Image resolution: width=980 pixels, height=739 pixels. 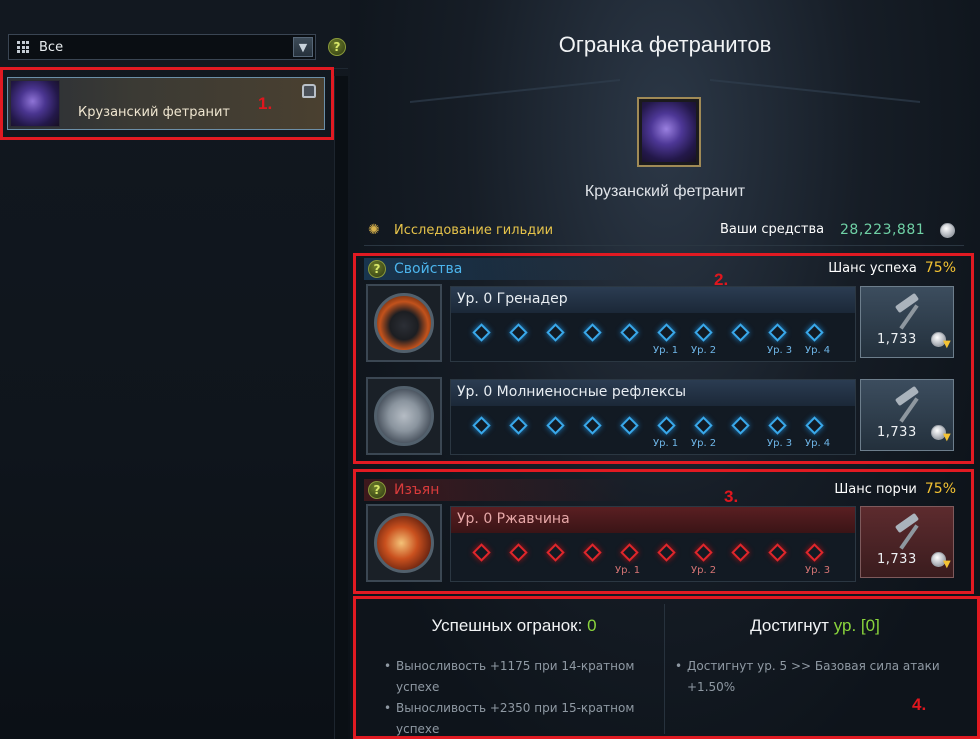 What do you see at coordinates (515, 120) in the screenshot?
I see `crest-wing-left` at bounding box center [515, 120].